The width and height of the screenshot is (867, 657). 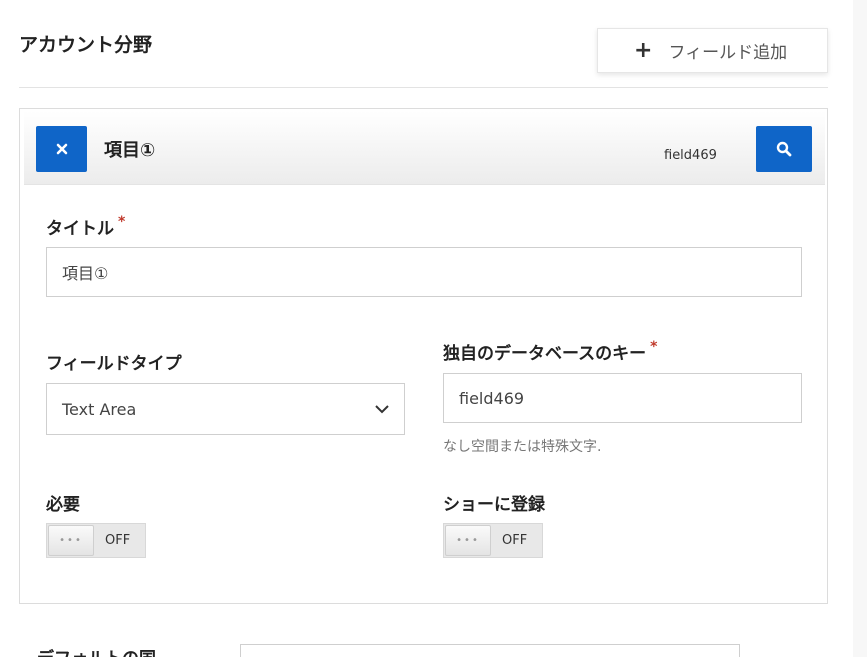 I want to click on db-key-hint: なし空間または特殊文字., so click(x=522, y=447).